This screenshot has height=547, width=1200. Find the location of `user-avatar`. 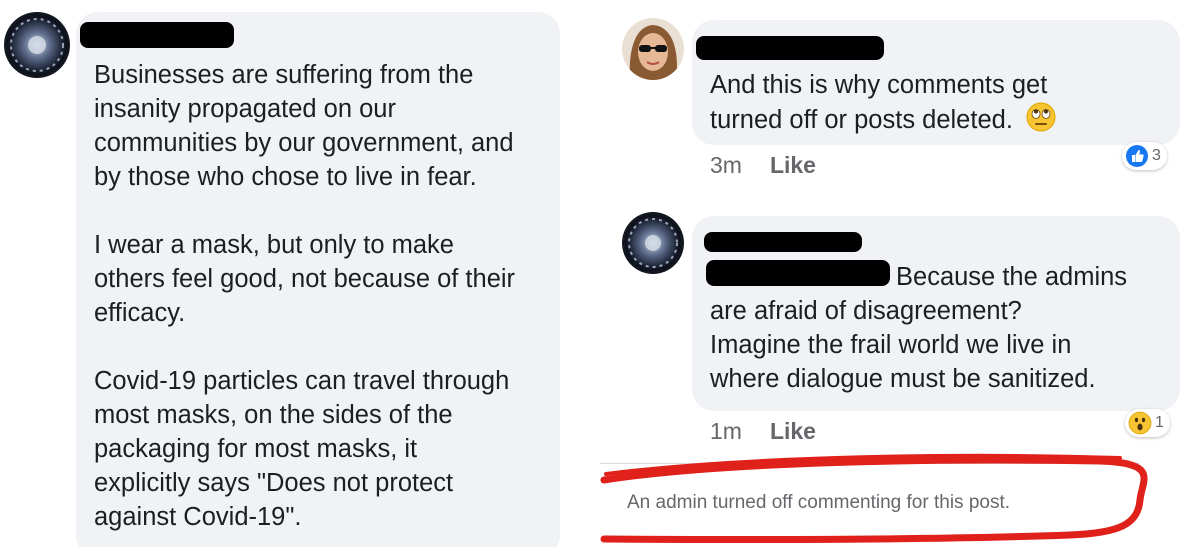

user-avatar is located at coordinates (37, 45).